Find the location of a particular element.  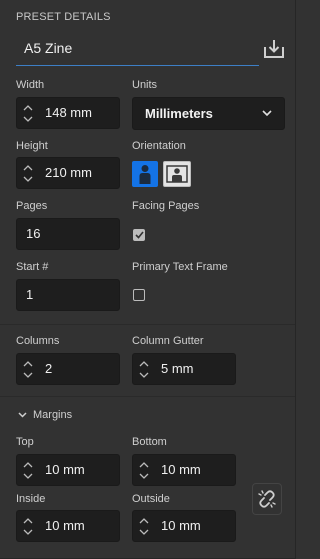

margin-inside-spin-buttons is located at coordinates (28, 526).